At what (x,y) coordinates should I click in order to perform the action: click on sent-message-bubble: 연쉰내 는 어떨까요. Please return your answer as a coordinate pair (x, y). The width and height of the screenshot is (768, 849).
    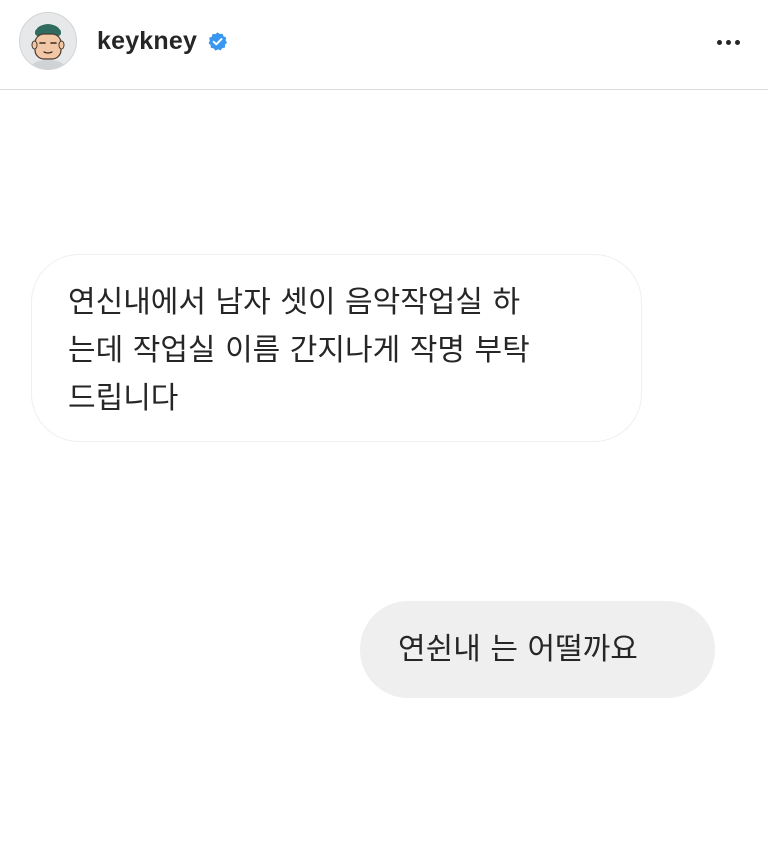
    Looking at the image, I should click on (537, 649).